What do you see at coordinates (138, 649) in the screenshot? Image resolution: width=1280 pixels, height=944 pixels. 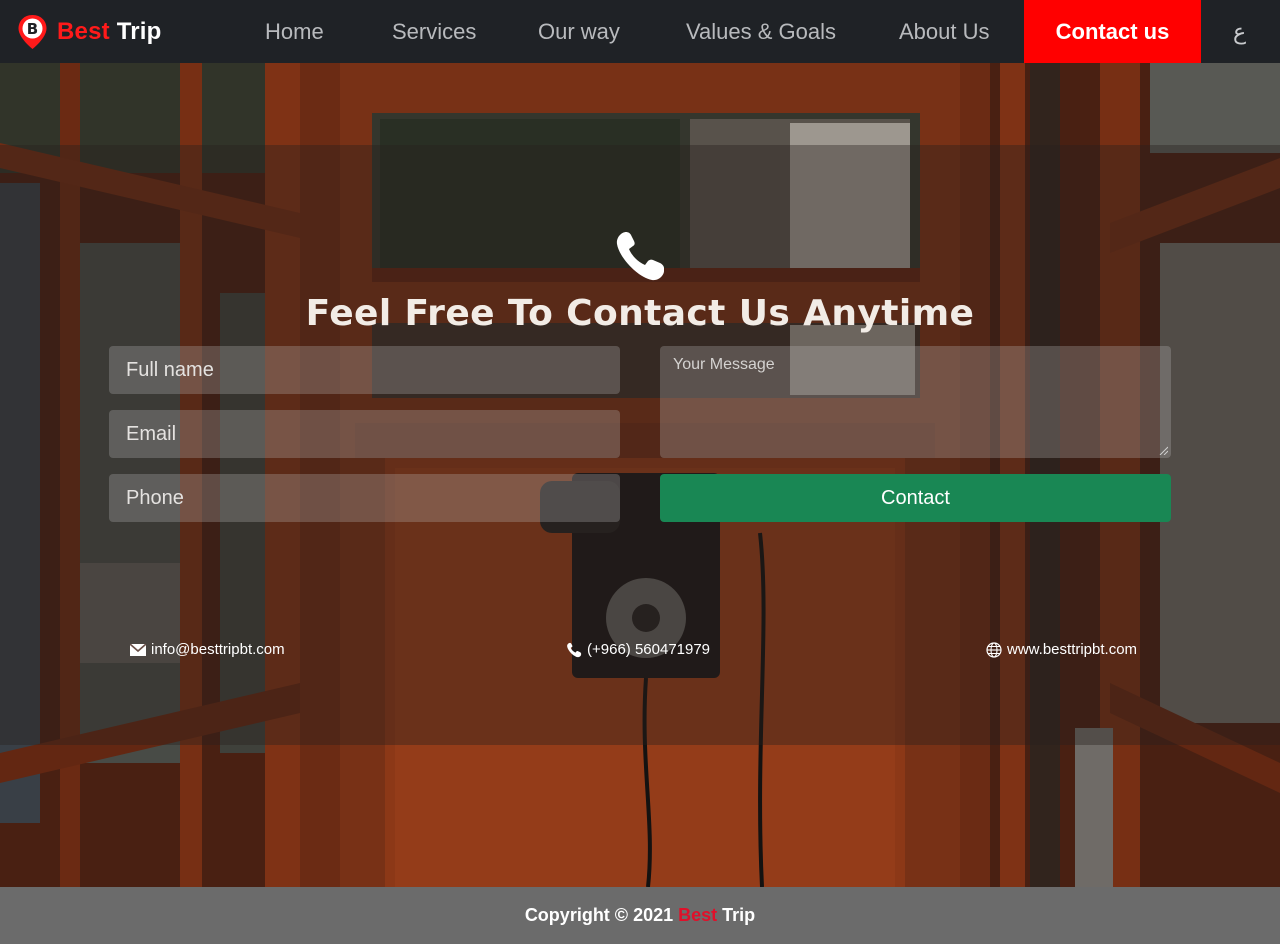 I see `envelope-icon` at bounding box center [138, 649].